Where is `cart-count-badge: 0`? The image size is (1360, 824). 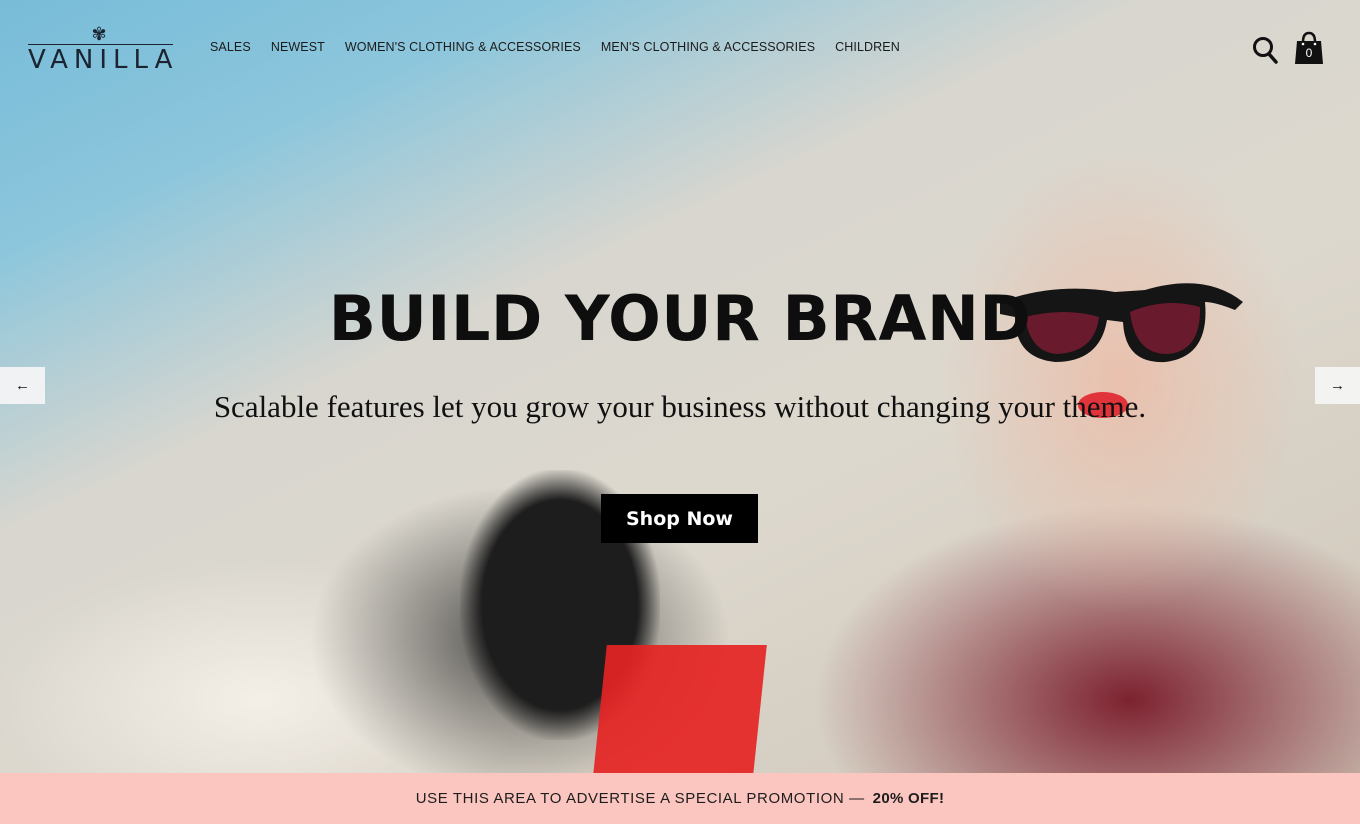 cart-count-badge: 0 is located at coordinates (1309, 53).